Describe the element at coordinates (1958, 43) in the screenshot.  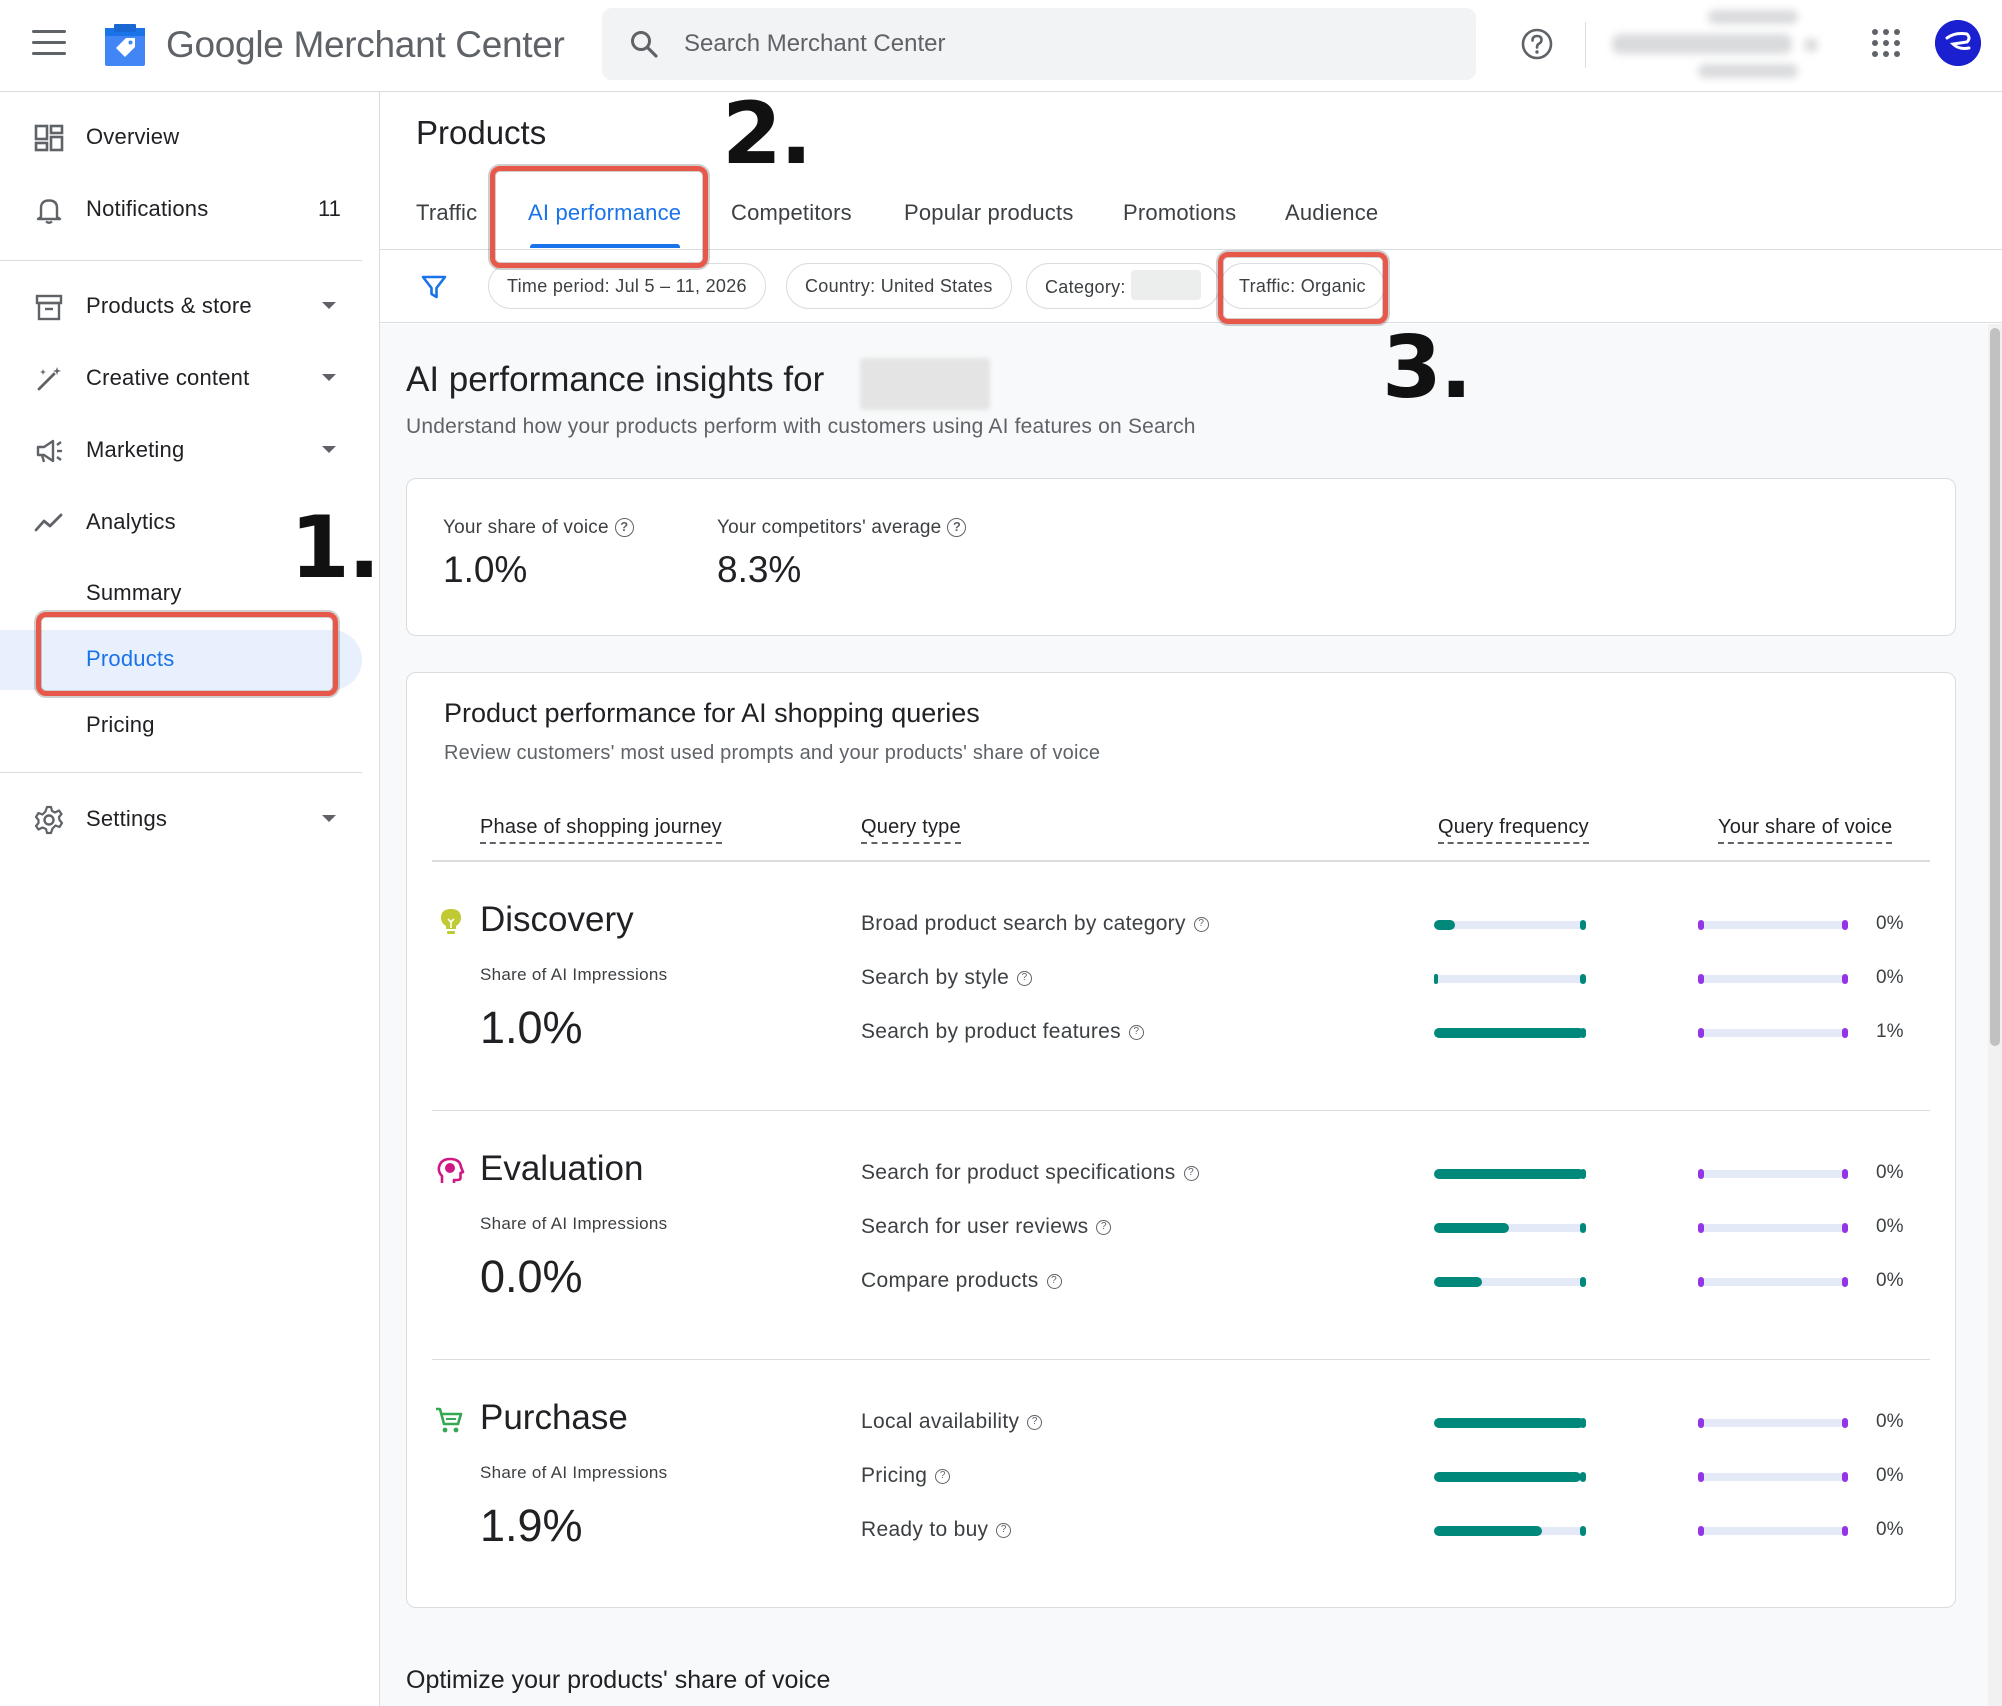
I see `account-avatar` at that location.